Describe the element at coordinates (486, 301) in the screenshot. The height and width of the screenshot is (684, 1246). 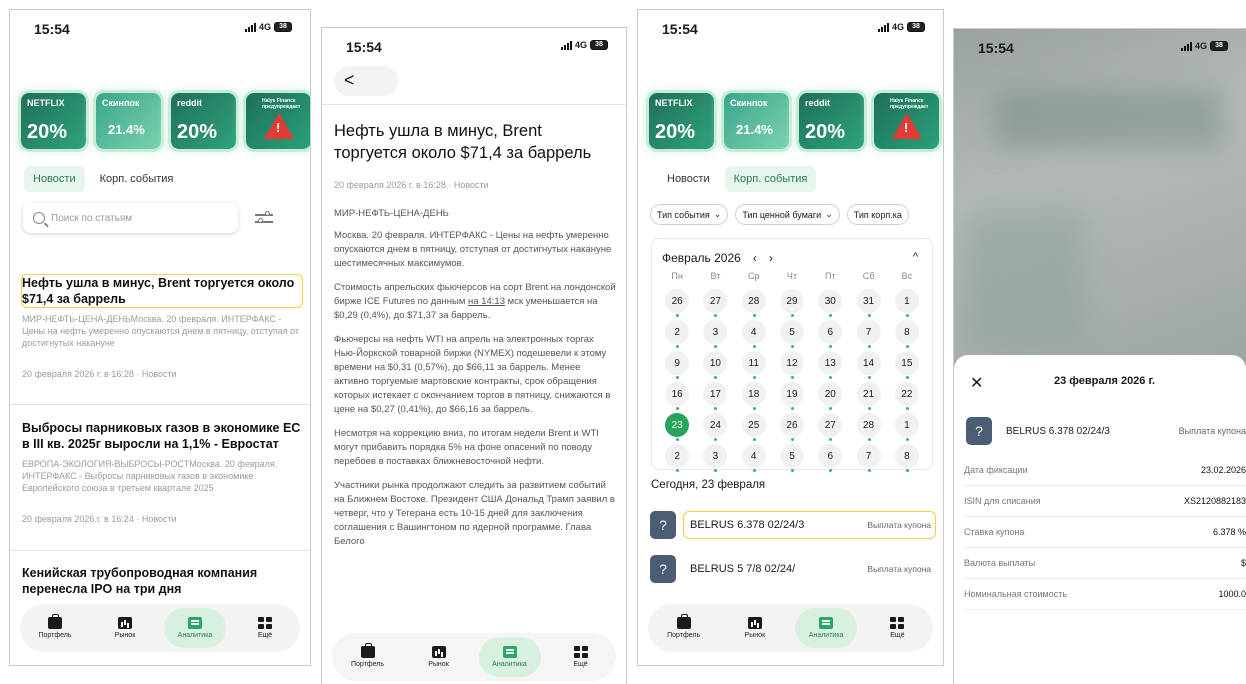
I see `time-link: на 14:13` at that location.